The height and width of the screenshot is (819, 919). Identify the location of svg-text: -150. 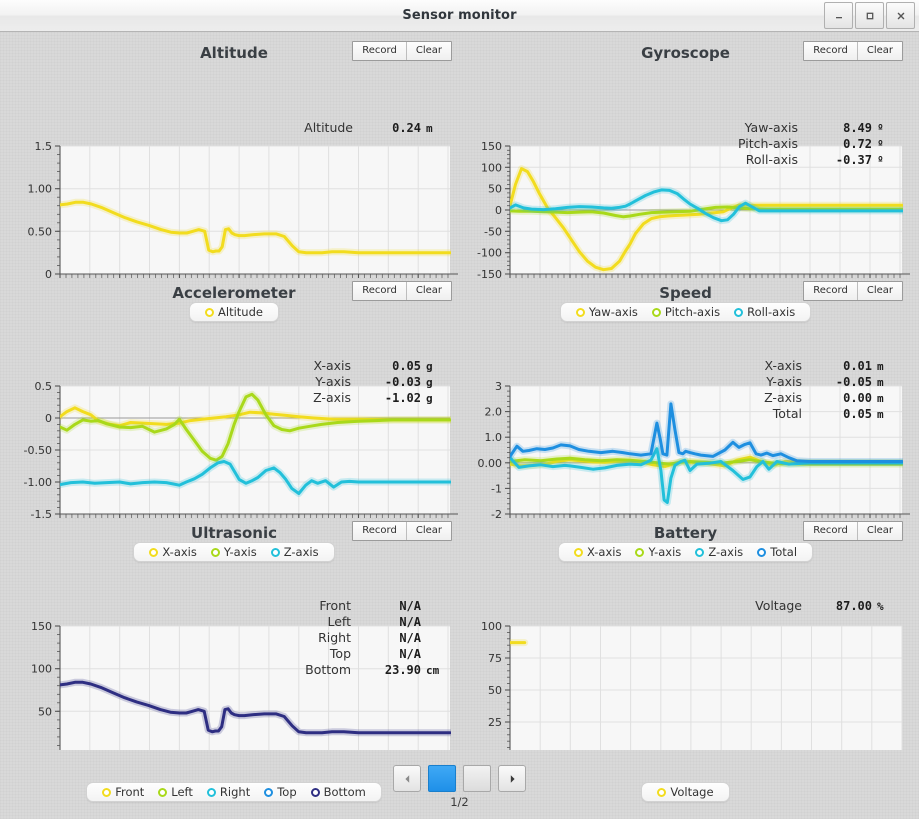
(489, 273).